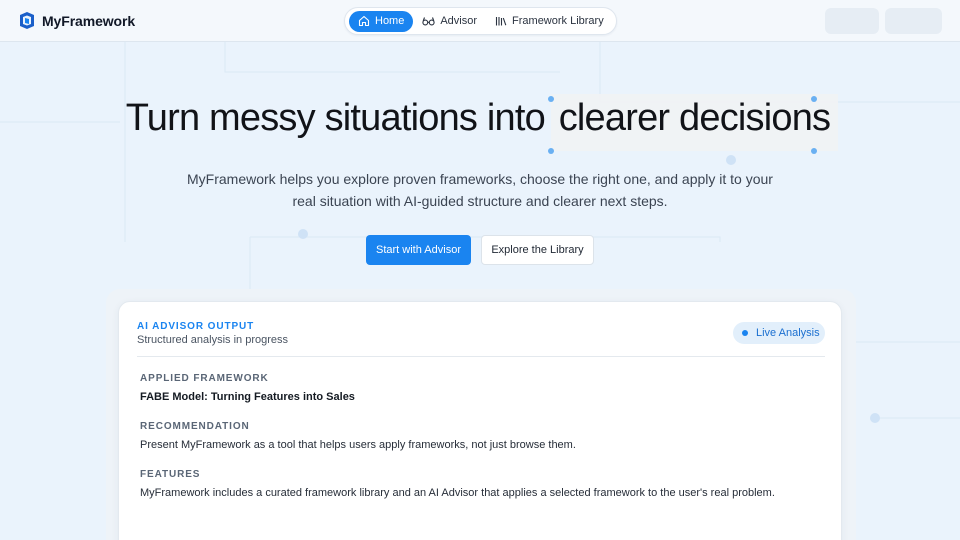 Image resolution: width=960 pixels, height=540 pixels. Describe the element at coordinates (390, 21) in the screenshot. I see `nav-home-label: Home` at that location.